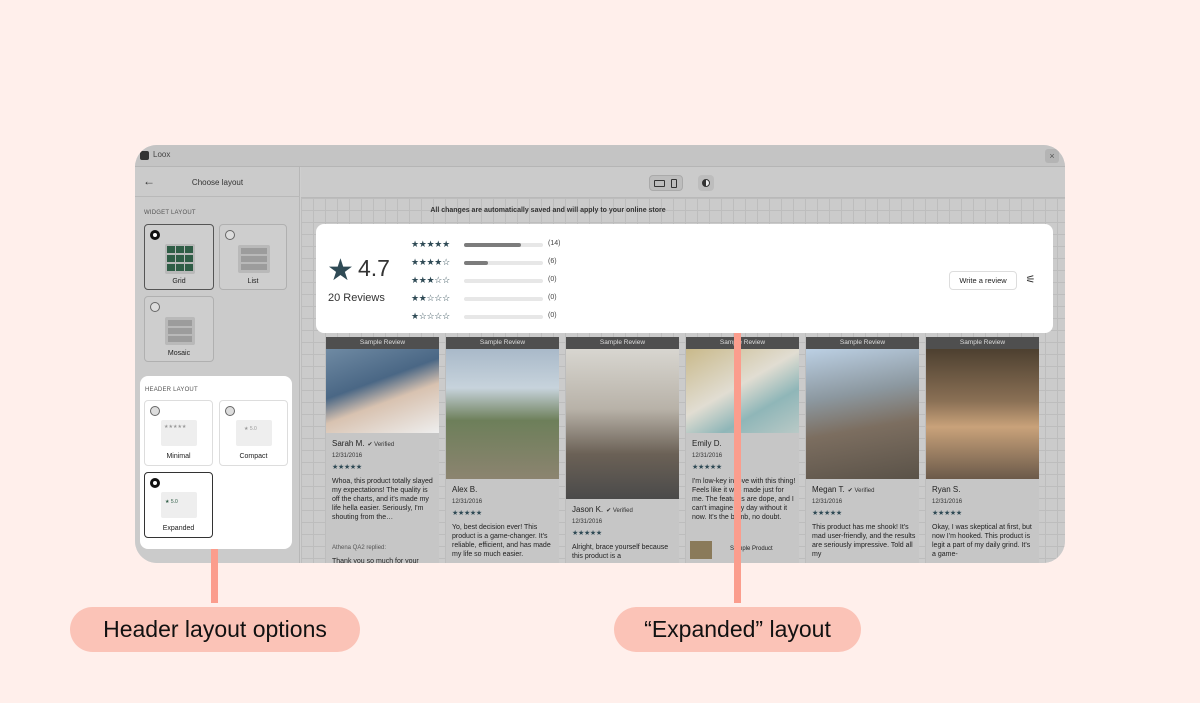 The image size is (1200, 703). I want to click on mobile-icon, so click(674, 183).